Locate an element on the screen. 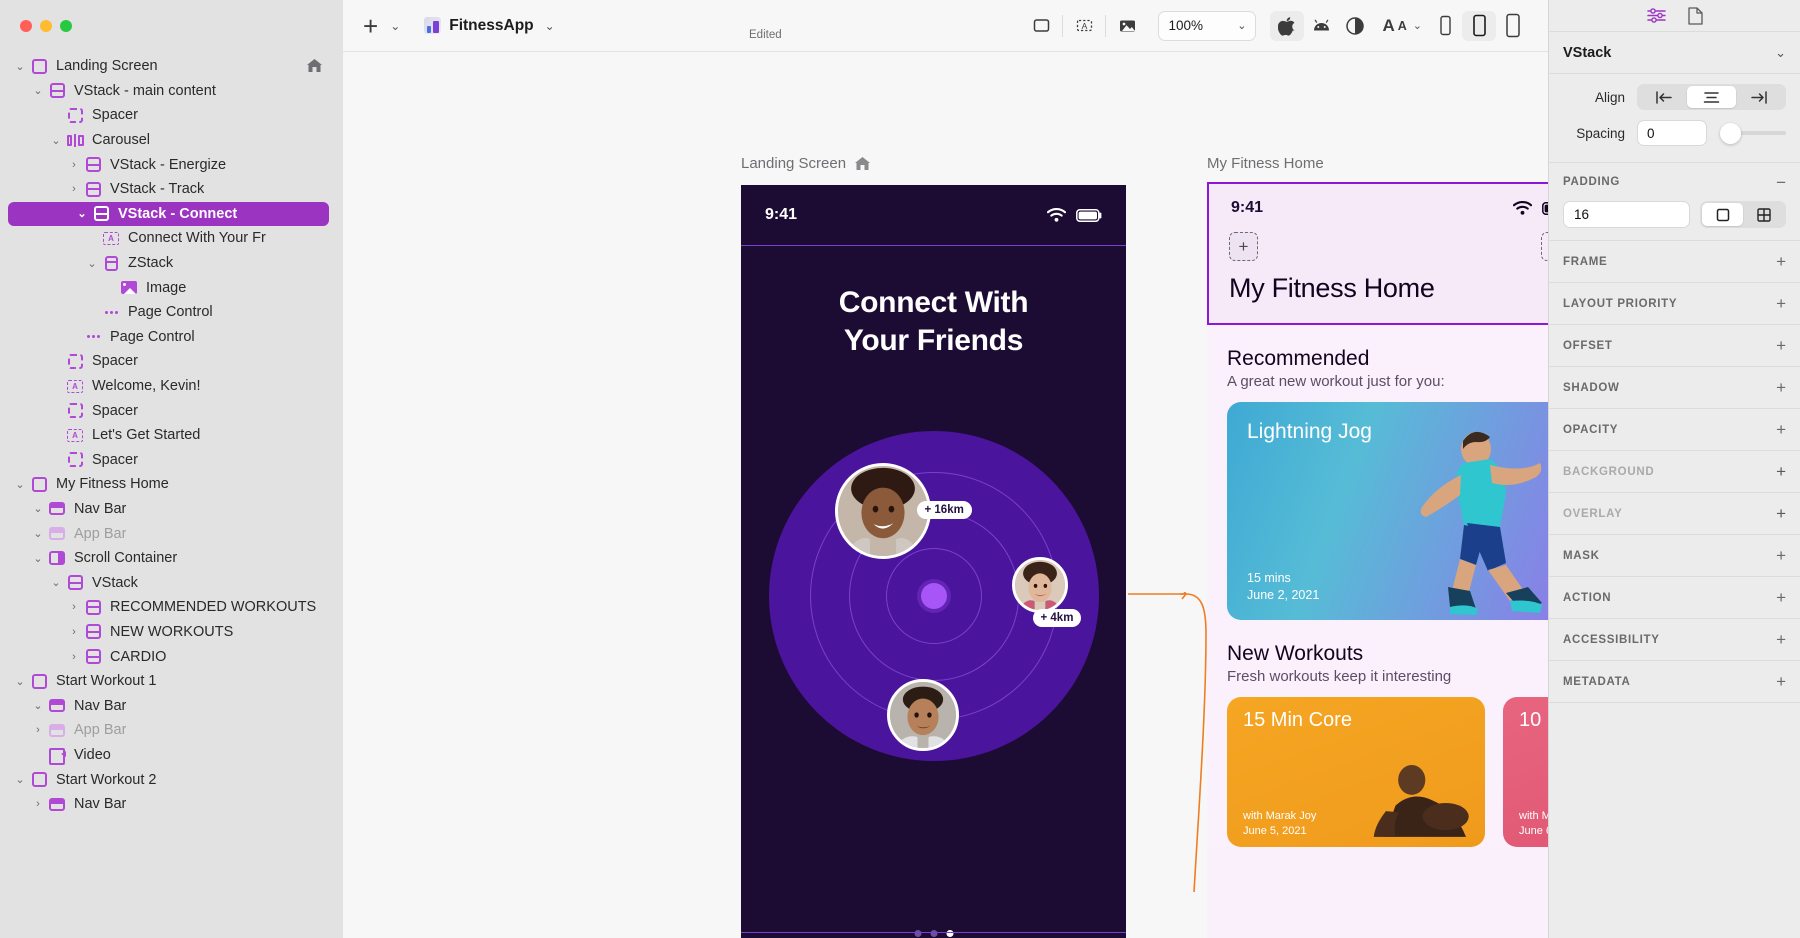  document-icon is located at coordinates (1695, 15).